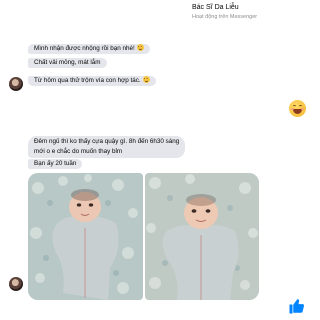  What do you see at coordinates (297, 306) in the screenshot?
I see `thumbs-up-icon` at bounding box center [297, 306].